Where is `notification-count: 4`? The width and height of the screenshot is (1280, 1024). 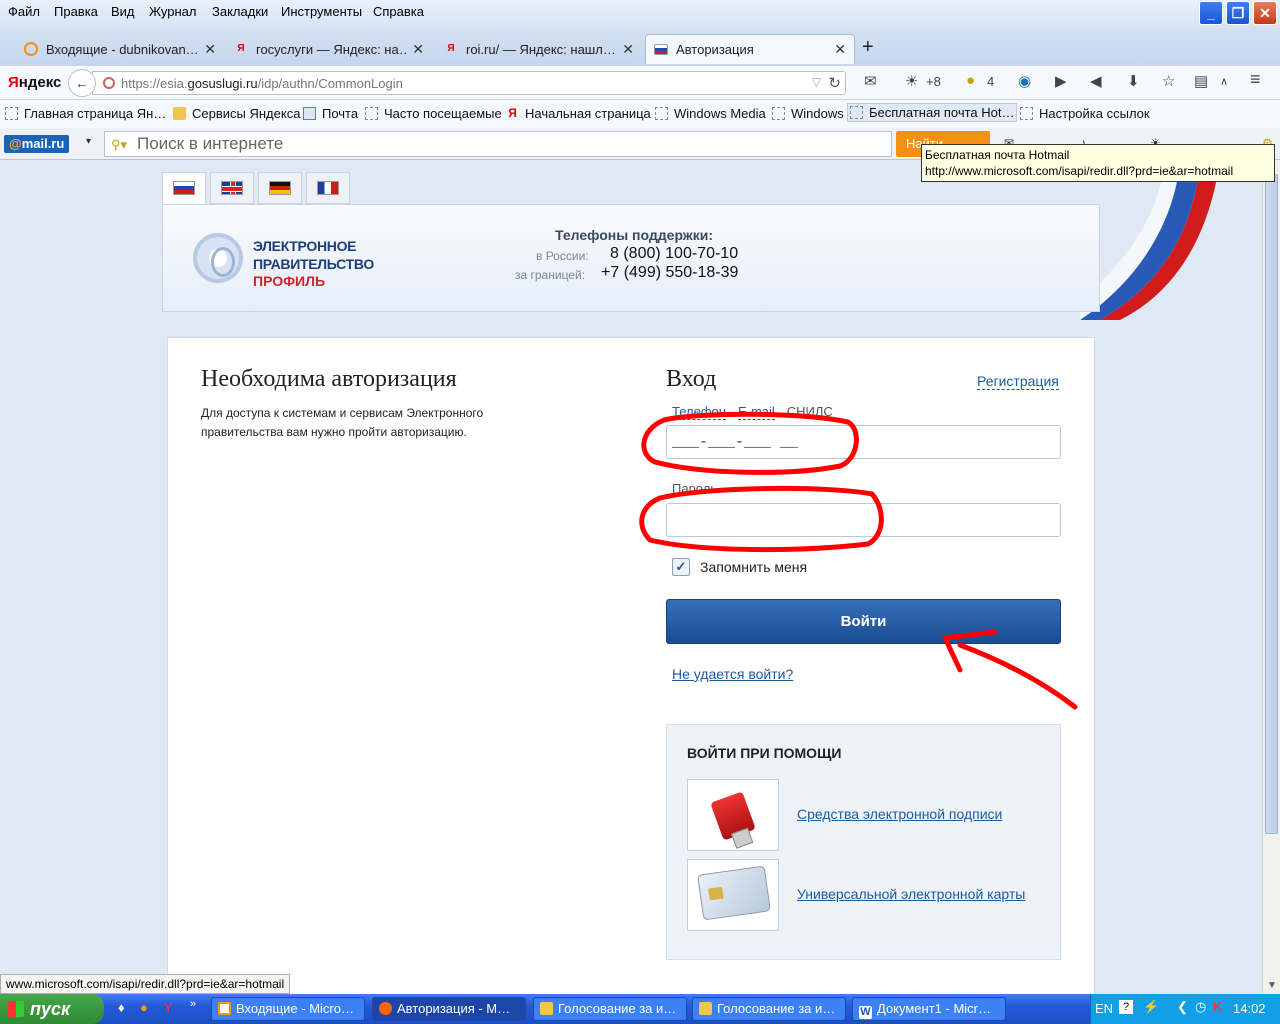 notification-count: 4 is located at coordinates (990, 81).